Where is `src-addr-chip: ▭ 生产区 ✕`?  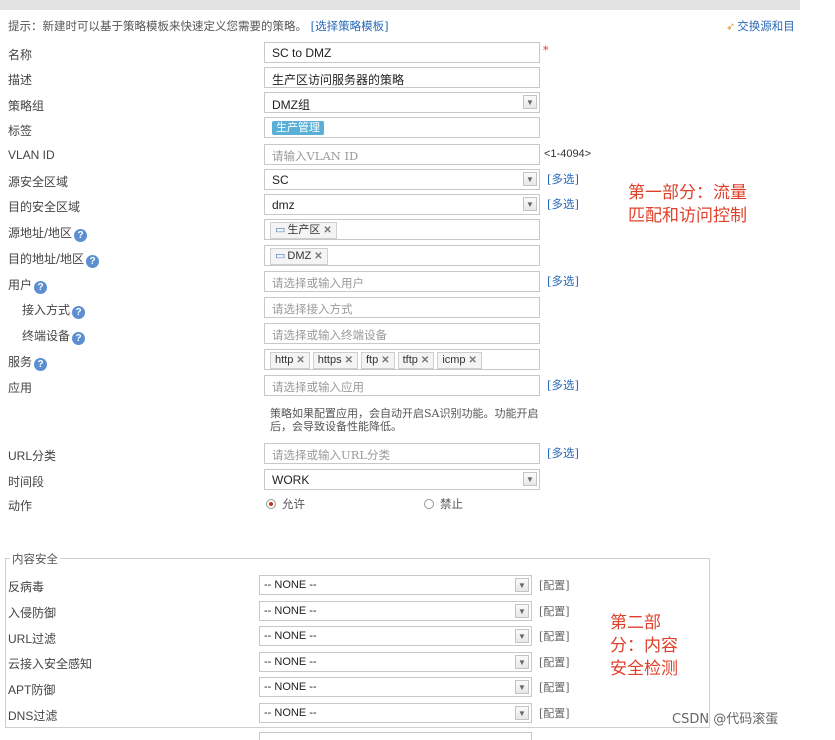 src-addr-chip: ▭ 生产区 ✕ is located at coordinates (303, 230).